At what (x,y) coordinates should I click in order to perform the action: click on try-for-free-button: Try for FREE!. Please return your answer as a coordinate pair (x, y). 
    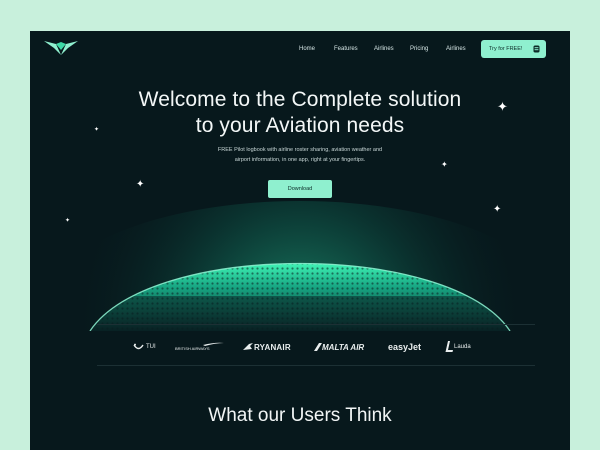
    Looking at the image, I should click on (513, 49).